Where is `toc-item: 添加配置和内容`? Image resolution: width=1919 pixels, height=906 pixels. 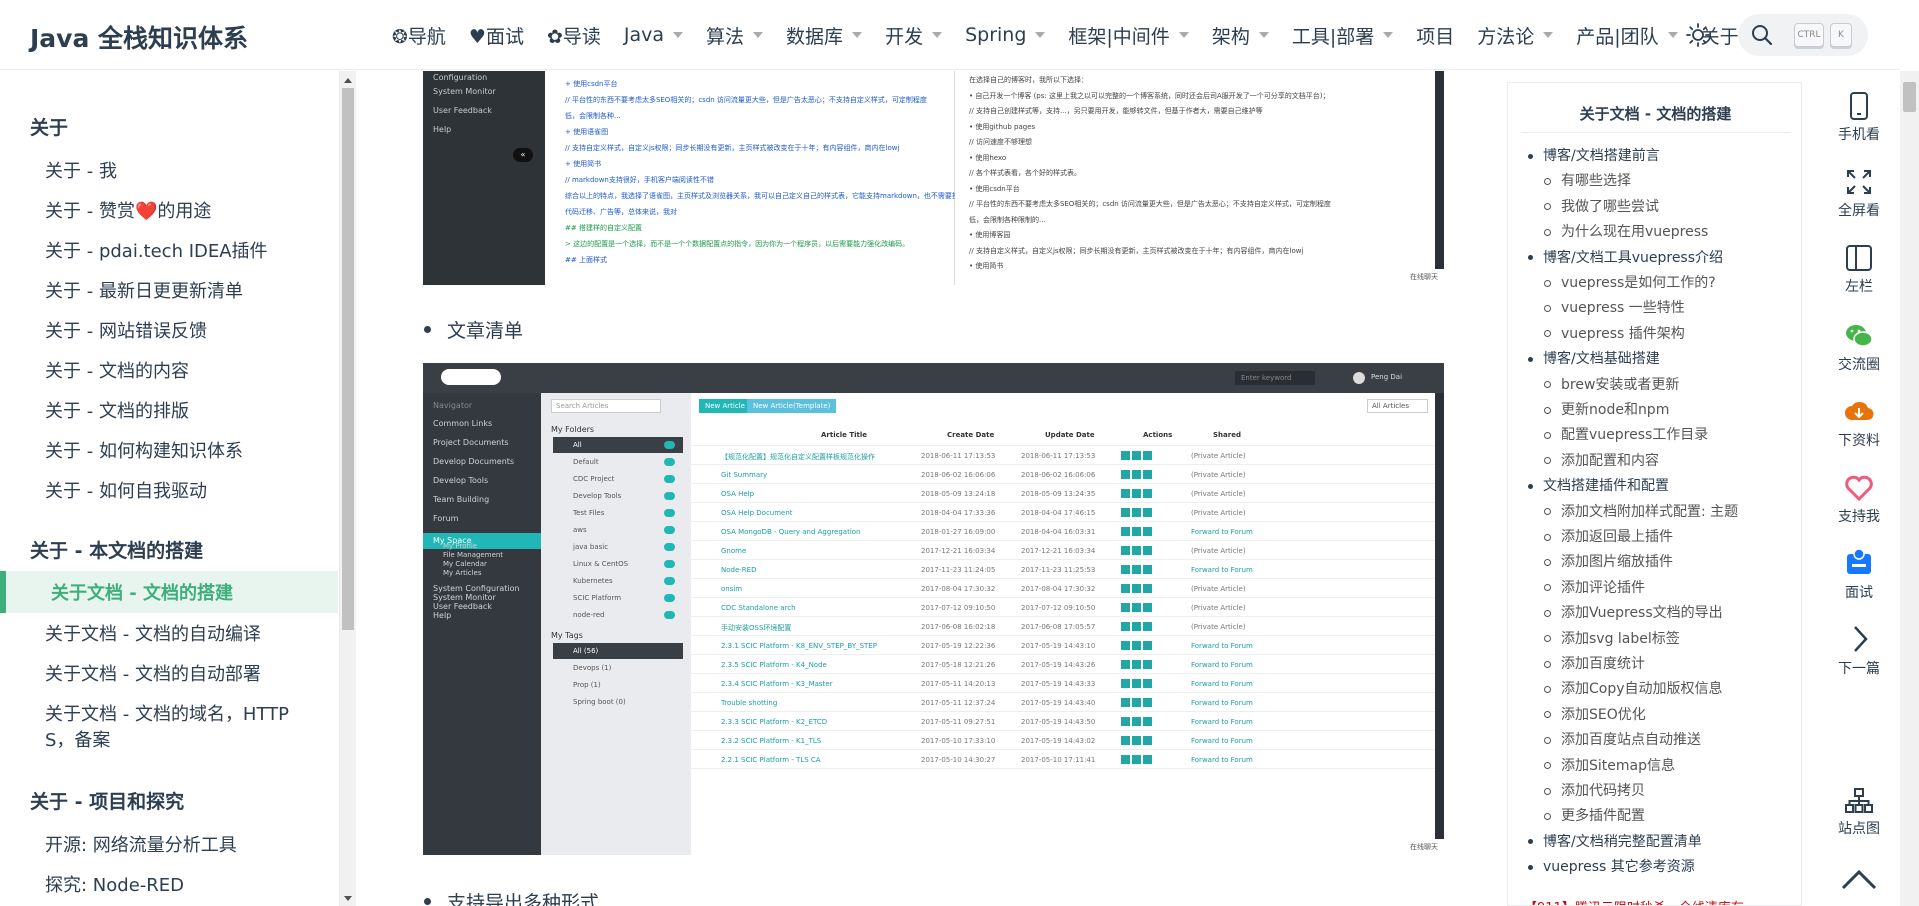 toc-item: 添加配置和内容 is located at coordinates (1601, 460).